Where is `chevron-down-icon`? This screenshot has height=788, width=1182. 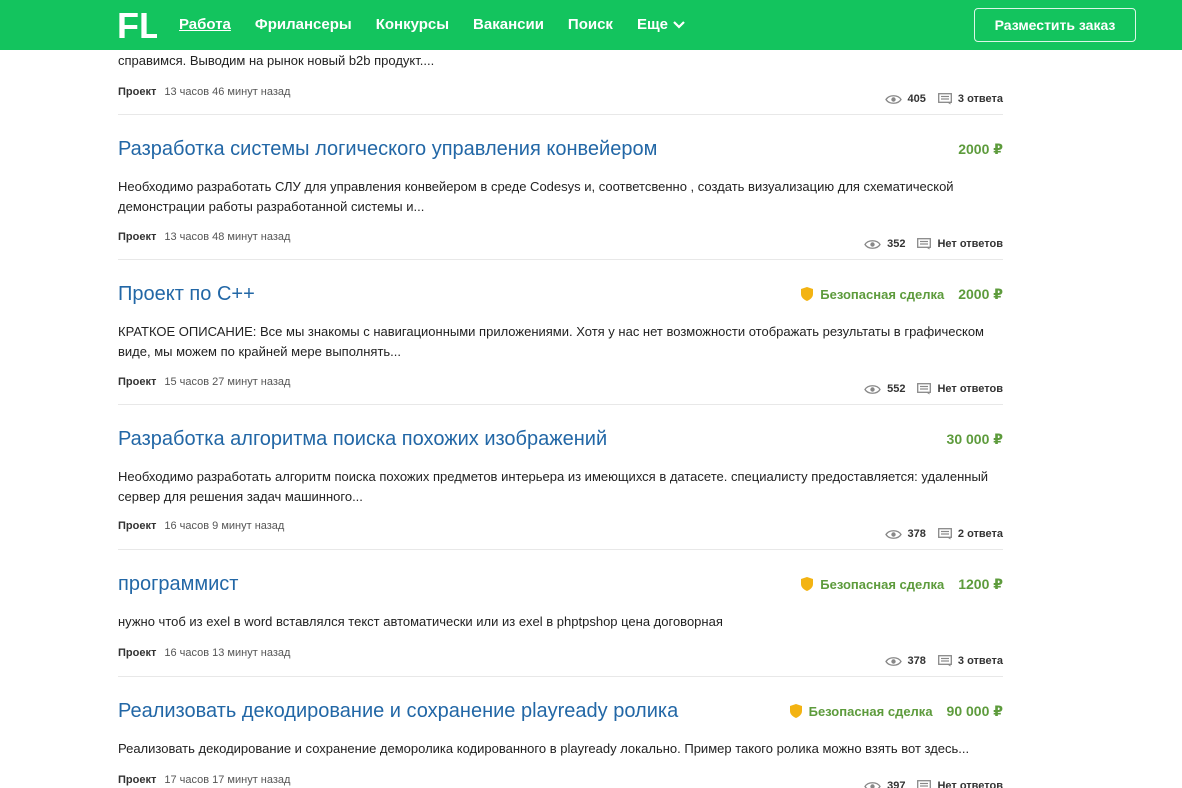
chevron-down-icon is located at coordinates (679, 25).